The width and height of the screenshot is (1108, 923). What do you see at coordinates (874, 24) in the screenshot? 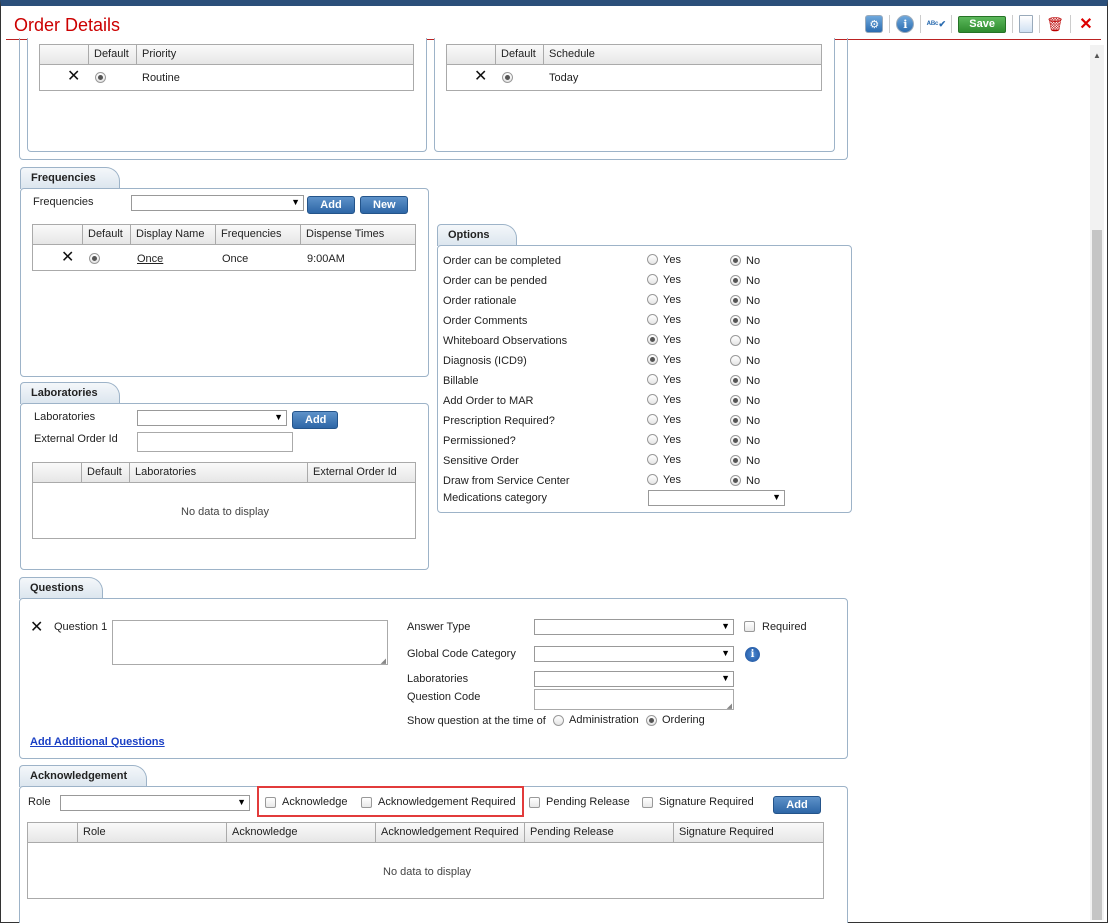
I see `settings-icon: ⚙` at bounding box center [874, 24].